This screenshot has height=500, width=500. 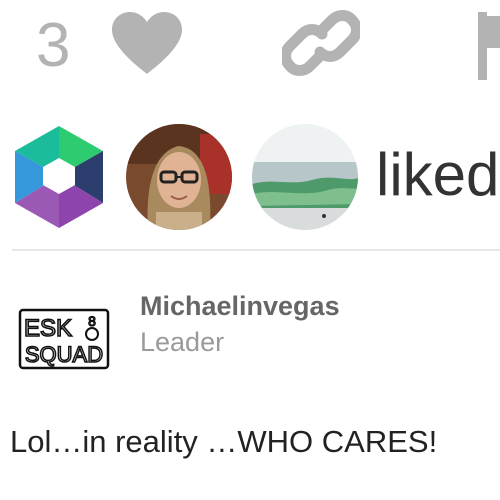 What do you see at coordinates (182, 342) in the screenshot?
I see `post-user-role: Leader` at bounding box center [182, 342].